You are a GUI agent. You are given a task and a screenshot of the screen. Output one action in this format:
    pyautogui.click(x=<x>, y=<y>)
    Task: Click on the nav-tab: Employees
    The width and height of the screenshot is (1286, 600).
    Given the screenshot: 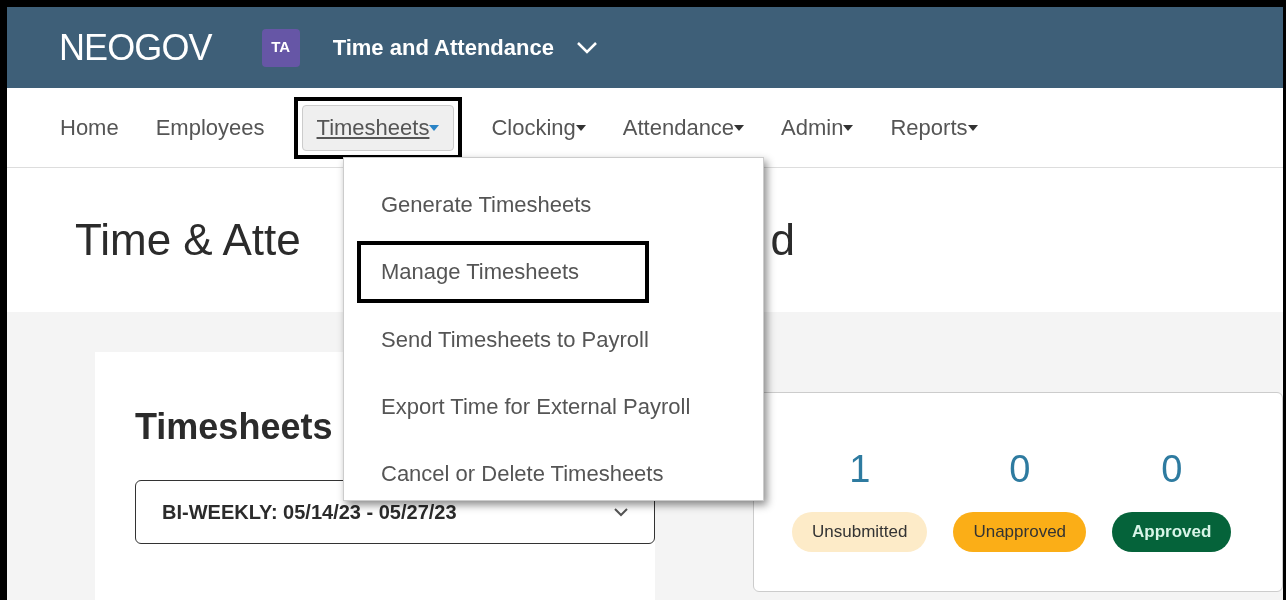 What is the action you would take?
    pyautogui.click(x=210, y=127)
    